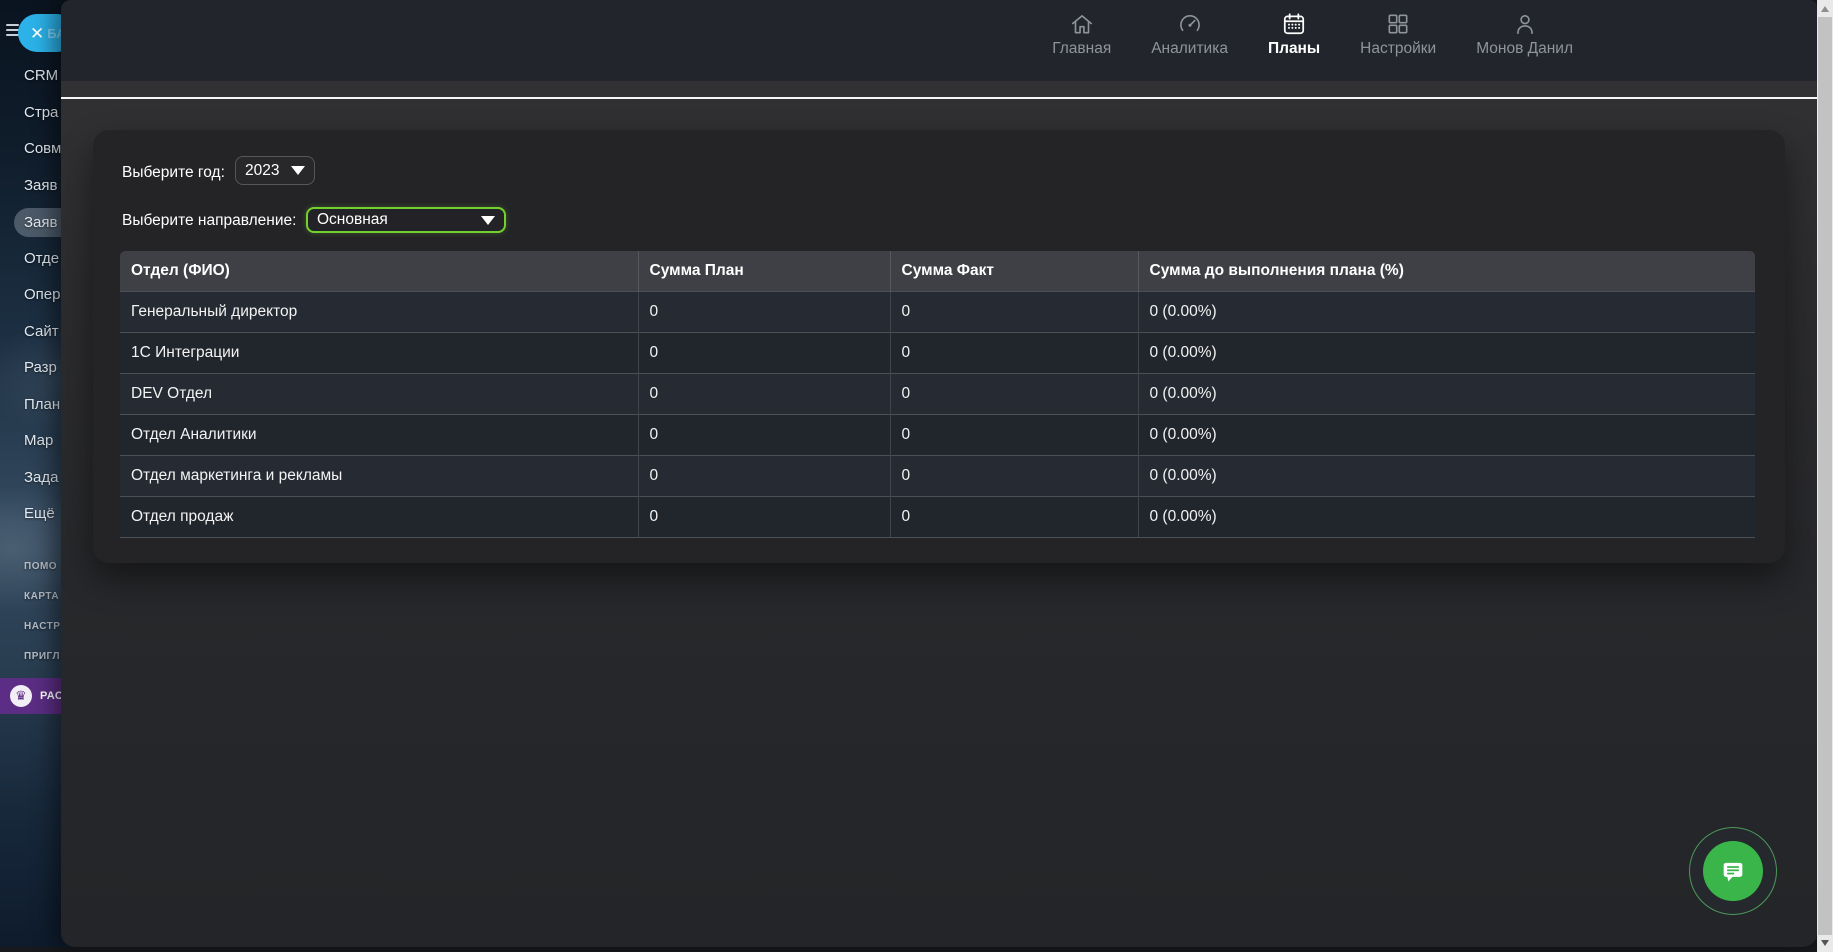 This screenshot has width=1833, height=952. I want to click on cell-department: DEV Отдел, so click(379, 393).